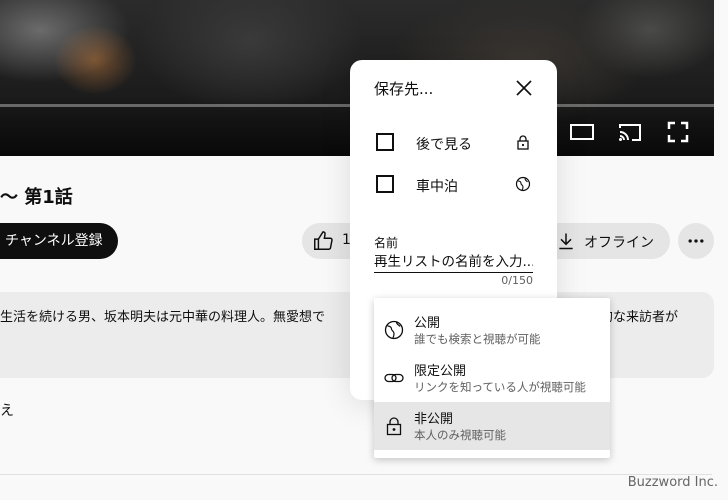  I want to click on fullscreen-icon, so click(678, 132).